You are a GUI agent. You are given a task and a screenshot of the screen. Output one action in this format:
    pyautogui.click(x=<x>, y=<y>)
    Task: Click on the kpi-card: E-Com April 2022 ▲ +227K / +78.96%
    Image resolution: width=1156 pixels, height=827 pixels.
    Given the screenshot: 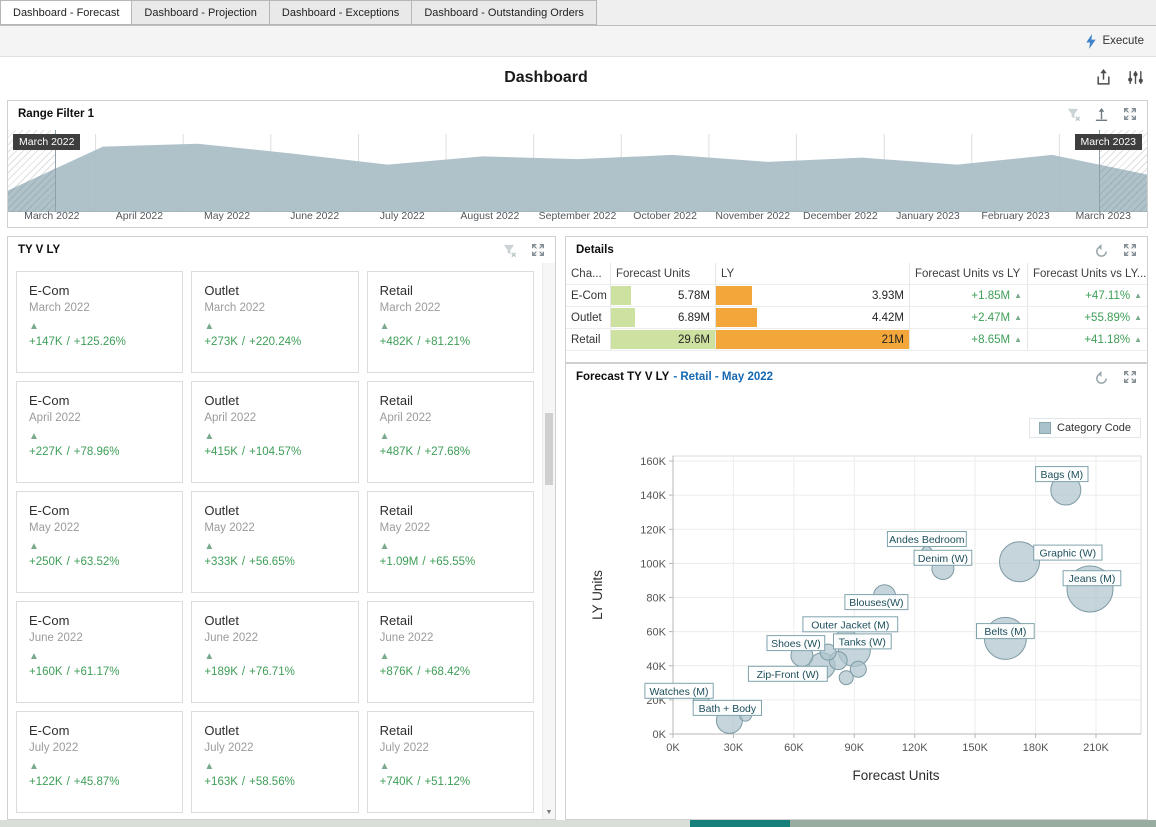 What is the action you would take?
    pyautogui.click(x=100, y=432)
    